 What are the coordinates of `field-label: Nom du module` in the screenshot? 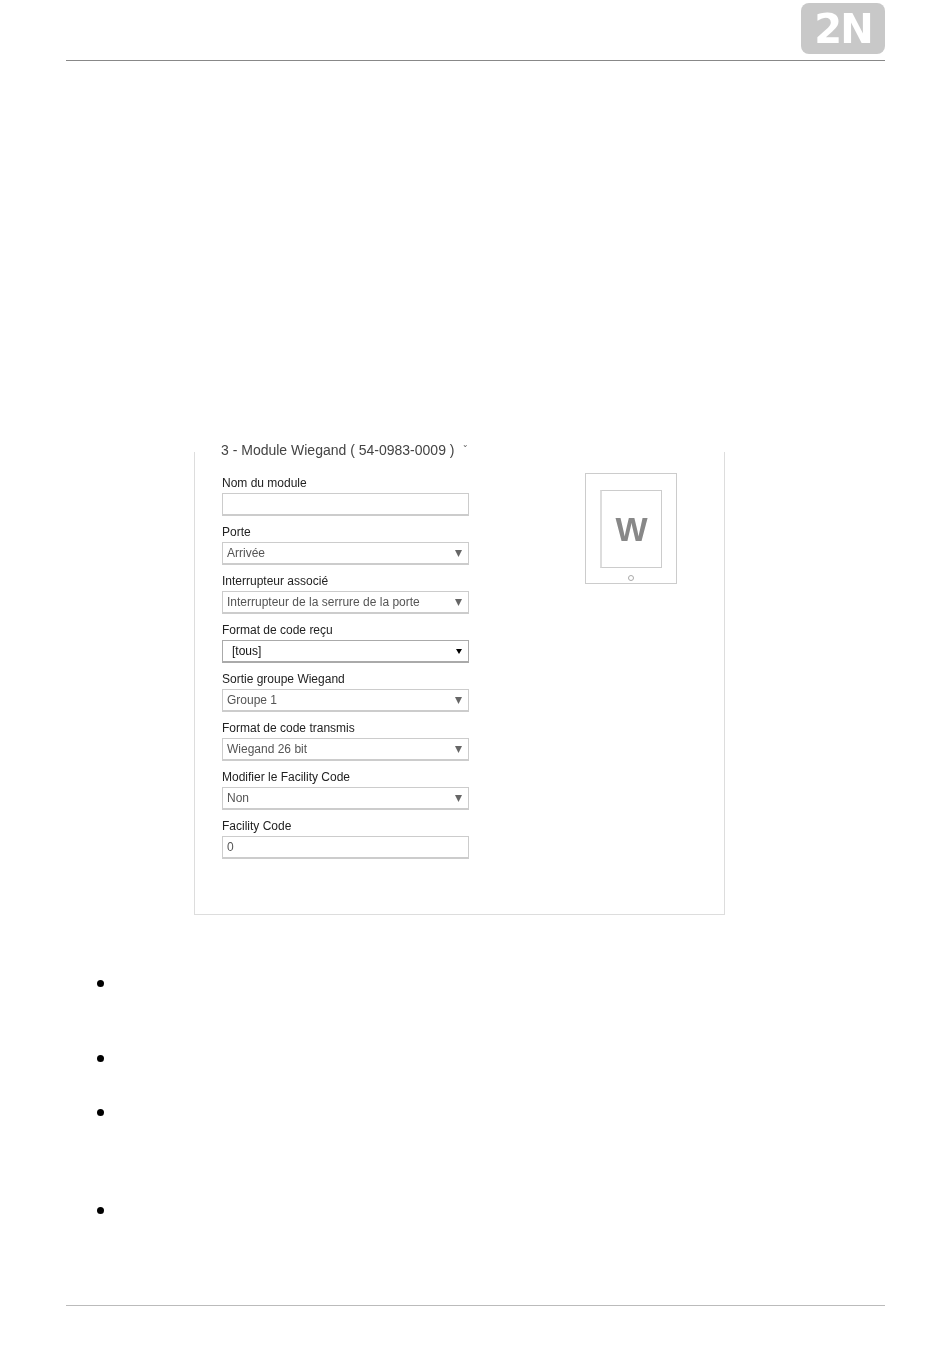 It's located at (265, 483).